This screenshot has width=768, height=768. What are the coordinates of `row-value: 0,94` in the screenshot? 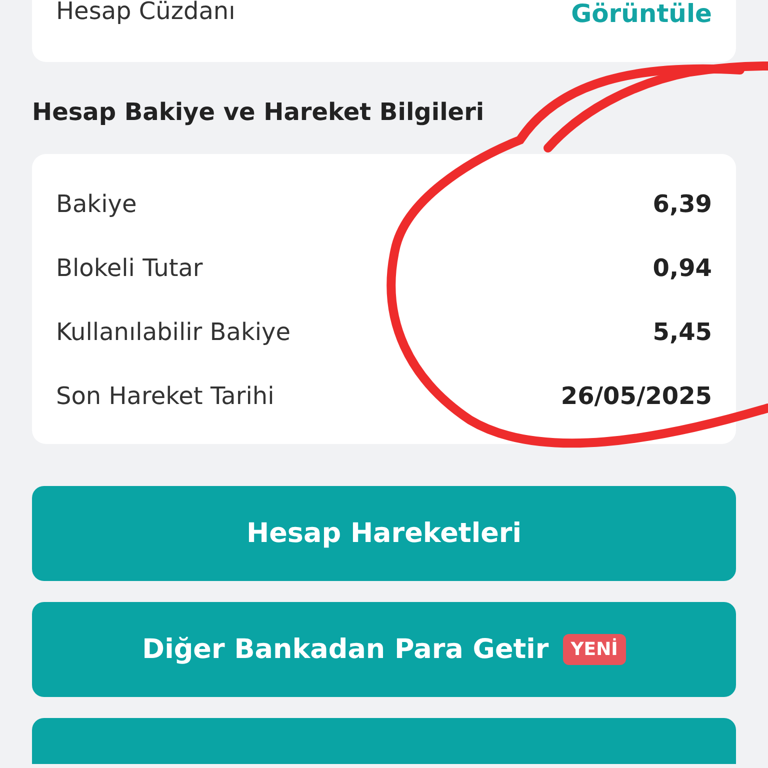 It's located at (682, 268).